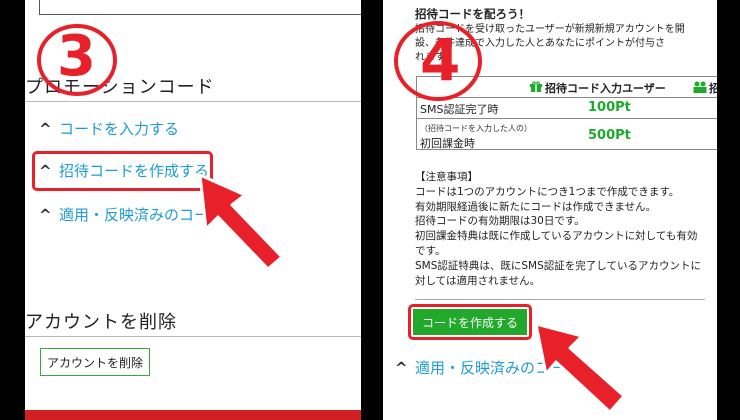 The image size is (740, 420). Describe the element at coordinates (609, 135) in the screenshot. I see `first-charge-points: 500Pt` at that location.